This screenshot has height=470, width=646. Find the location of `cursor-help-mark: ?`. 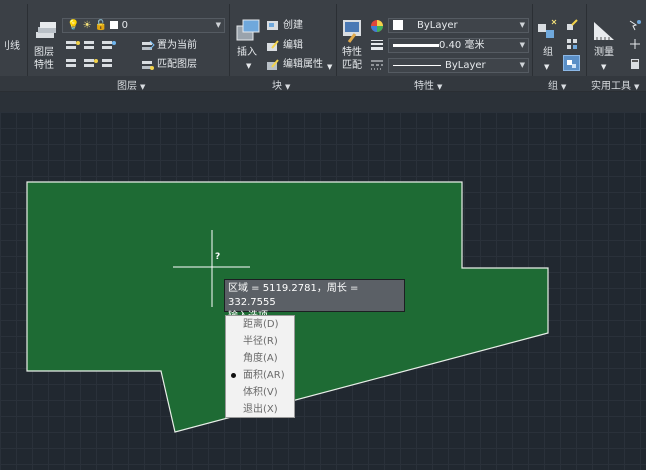

cursor-help-mark: ? is located at coordinates (218, 257).